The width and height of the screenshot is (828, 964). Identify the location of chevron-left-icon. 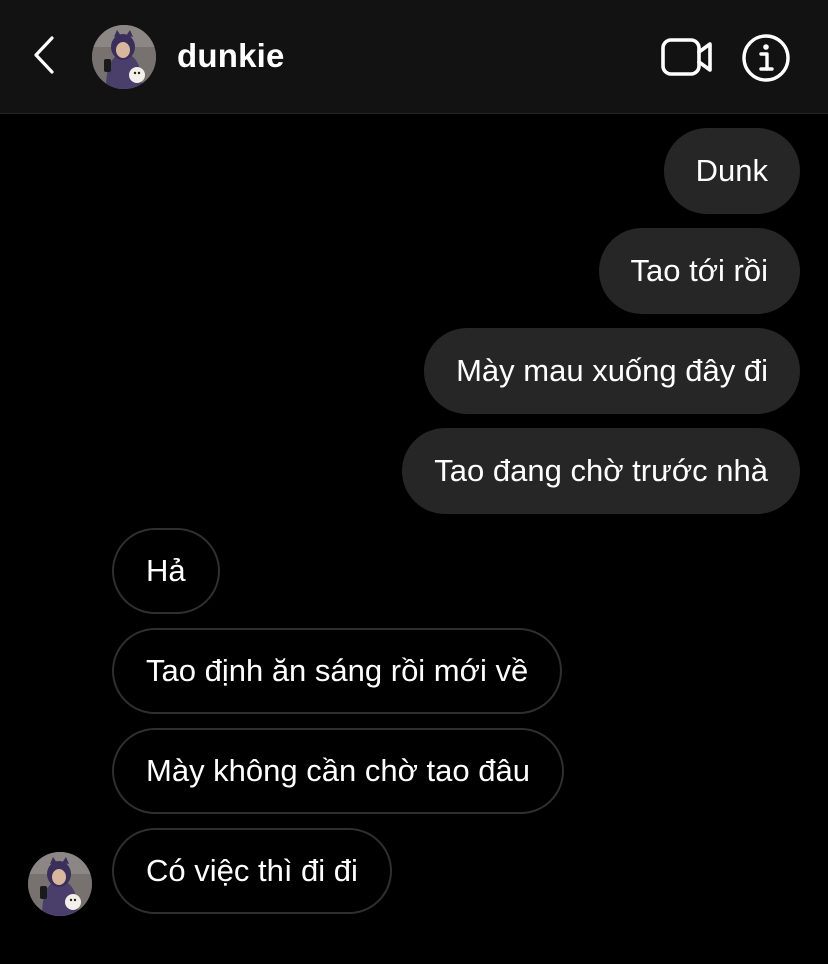
(44, 57).